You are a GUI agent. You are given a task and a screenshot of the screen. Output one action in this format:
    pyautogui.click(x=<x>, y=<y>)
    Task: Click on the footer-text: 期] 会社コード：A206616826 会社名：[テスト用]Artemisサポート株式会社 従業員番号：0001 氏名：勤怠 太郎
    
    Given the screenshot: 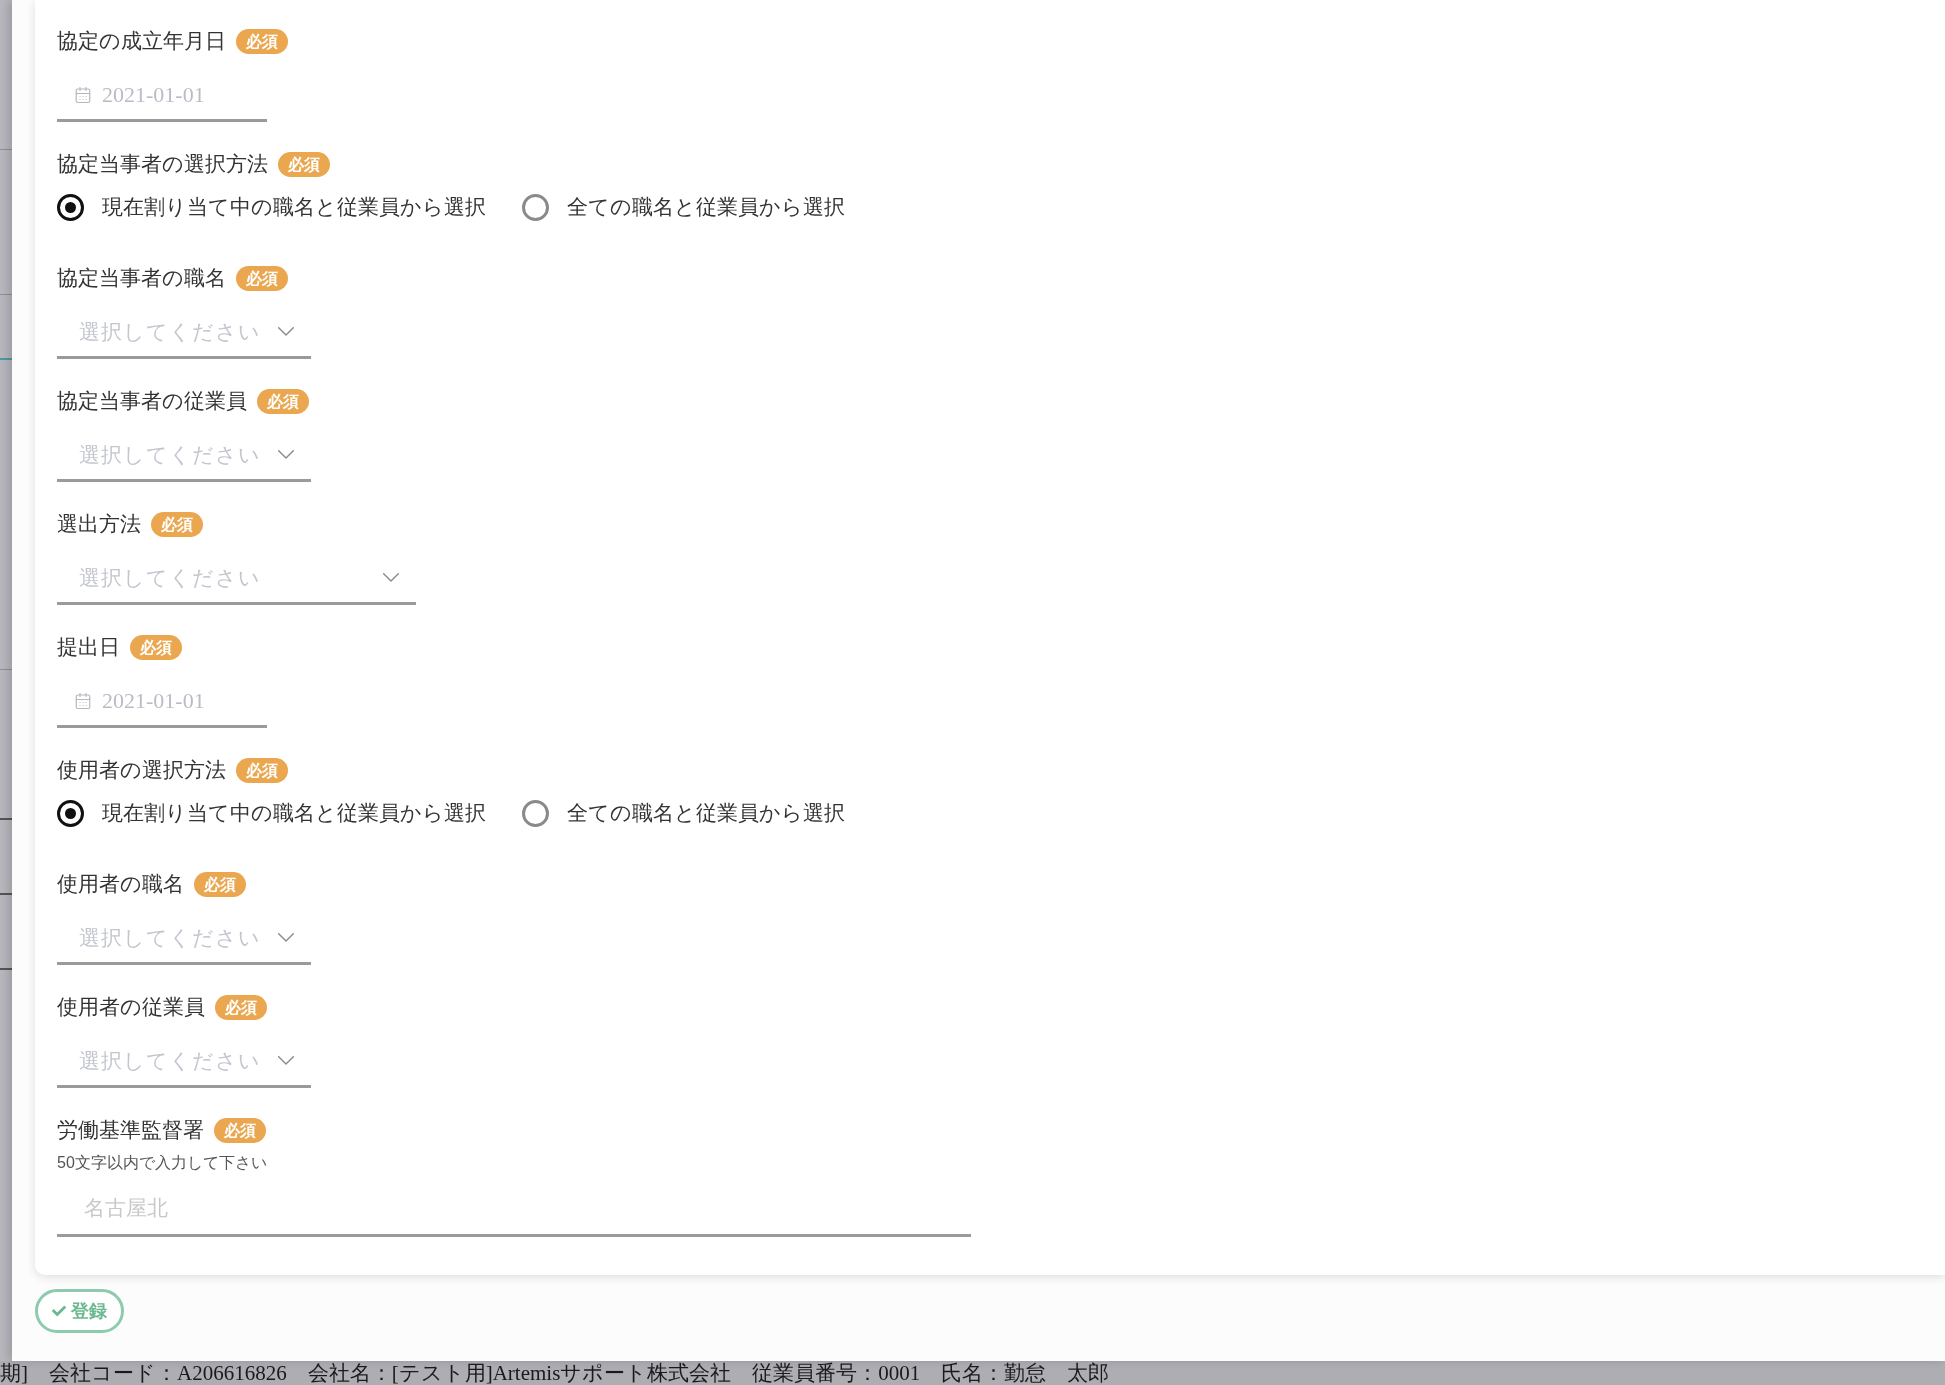 What is the action you would take?
    pyautogui.click(x=555, y=1373)
    